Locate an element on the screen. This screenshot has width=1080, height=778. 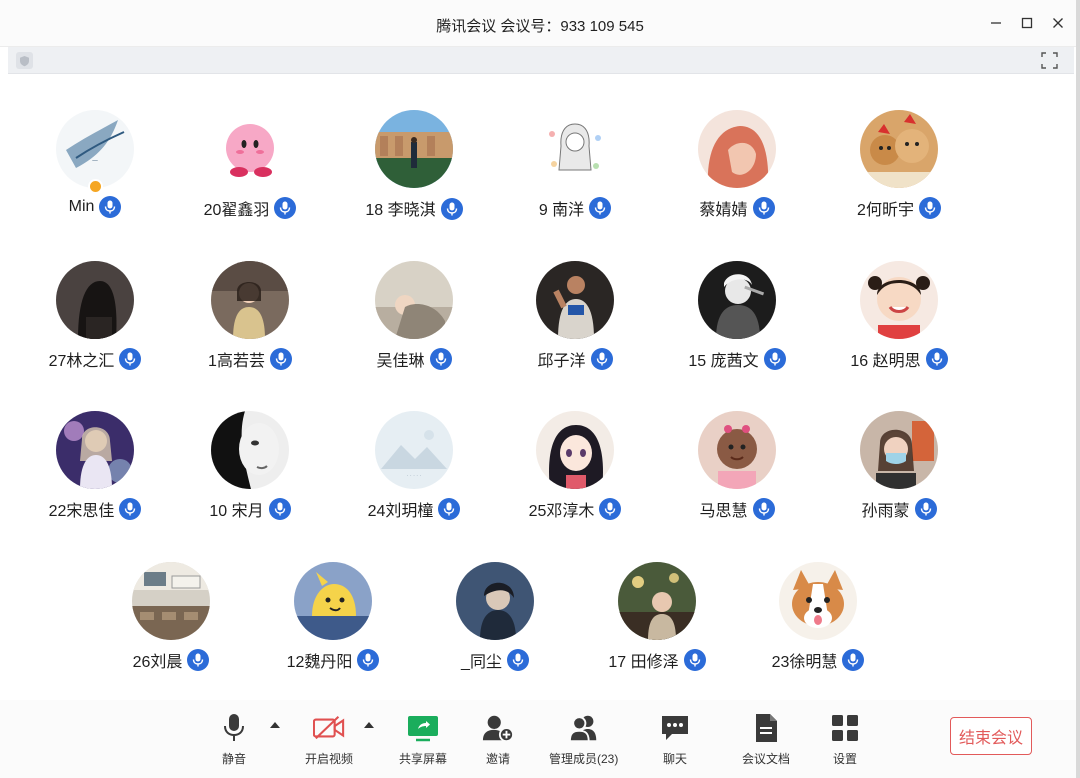
participant-tile: 1高若芸 is located at coordinates (250, 321).